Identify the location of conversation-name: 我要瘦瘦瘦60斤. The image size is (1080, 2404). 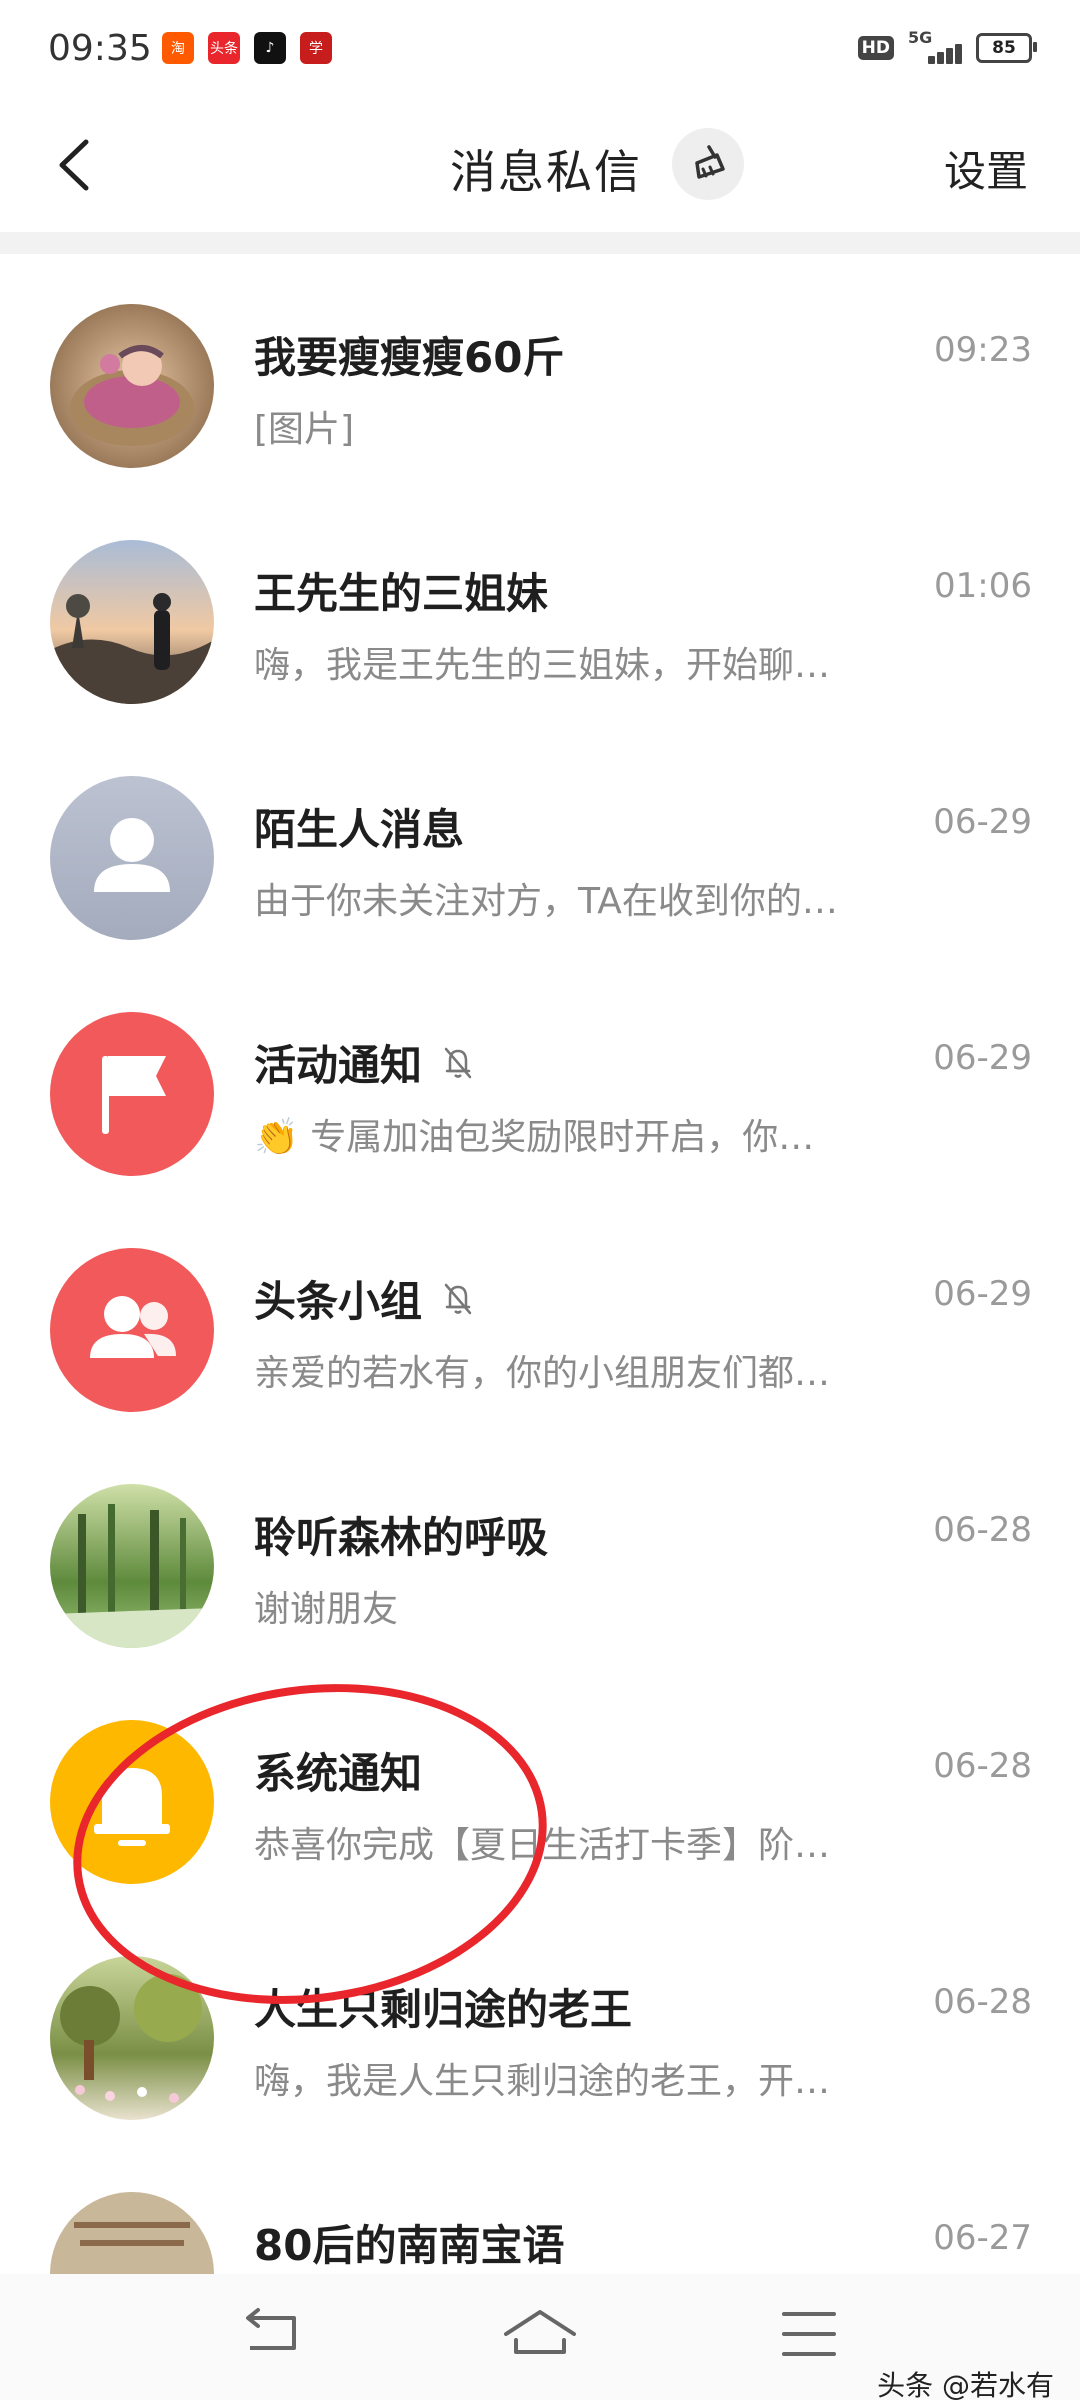
(409, 357).